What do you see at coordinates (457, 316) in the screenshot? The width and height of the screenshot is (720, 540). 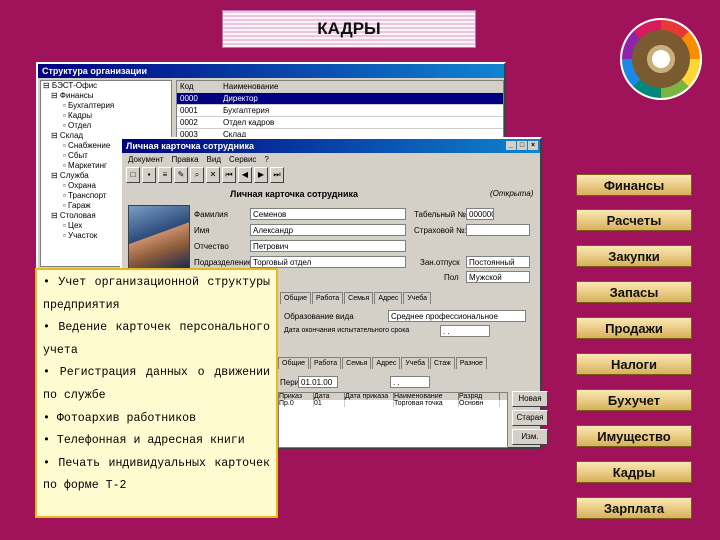 I see `education-select: Среднее профессиональное` at bounding box center [457, 316].